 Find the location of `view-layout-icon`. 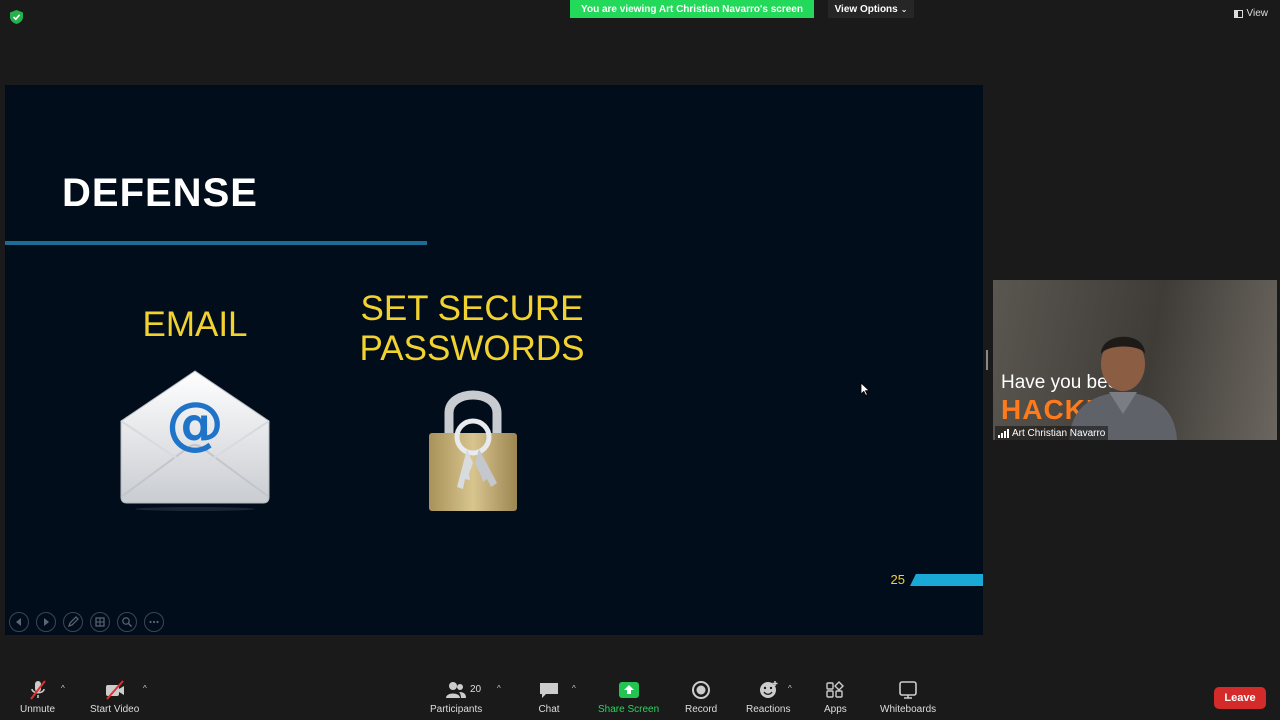

view-layout-icon is located at coordinates (1238, 13).